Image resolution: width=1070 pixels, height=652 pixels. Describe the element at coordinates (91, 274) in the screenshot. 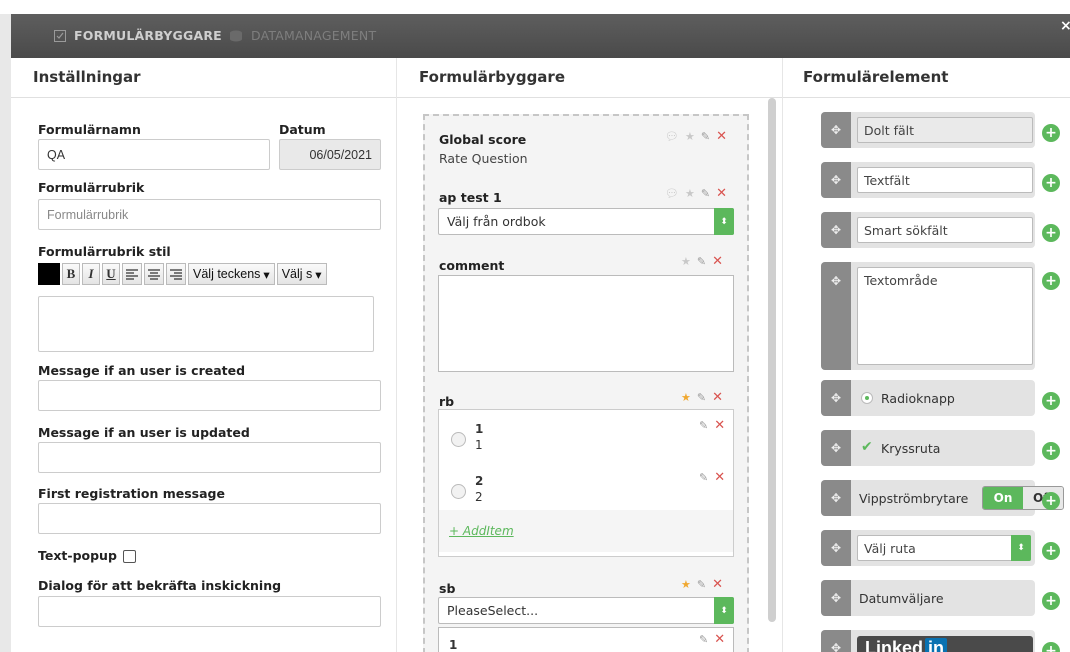

I see `italic-button: I` at that location.